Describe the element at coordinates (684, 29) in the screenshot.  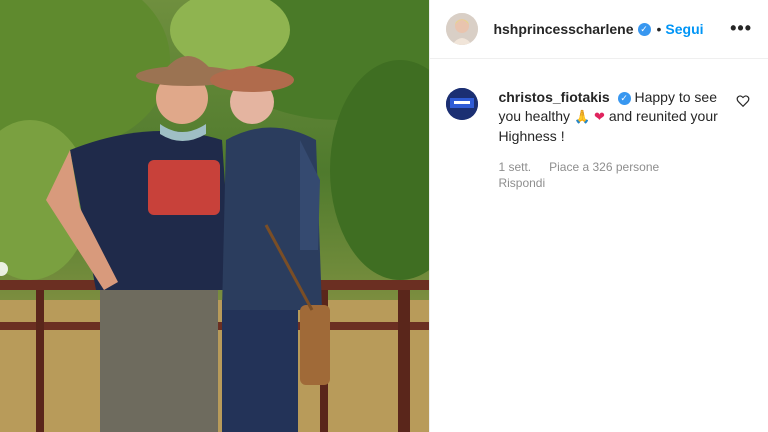
I see `follow-button: Segui` at that location.